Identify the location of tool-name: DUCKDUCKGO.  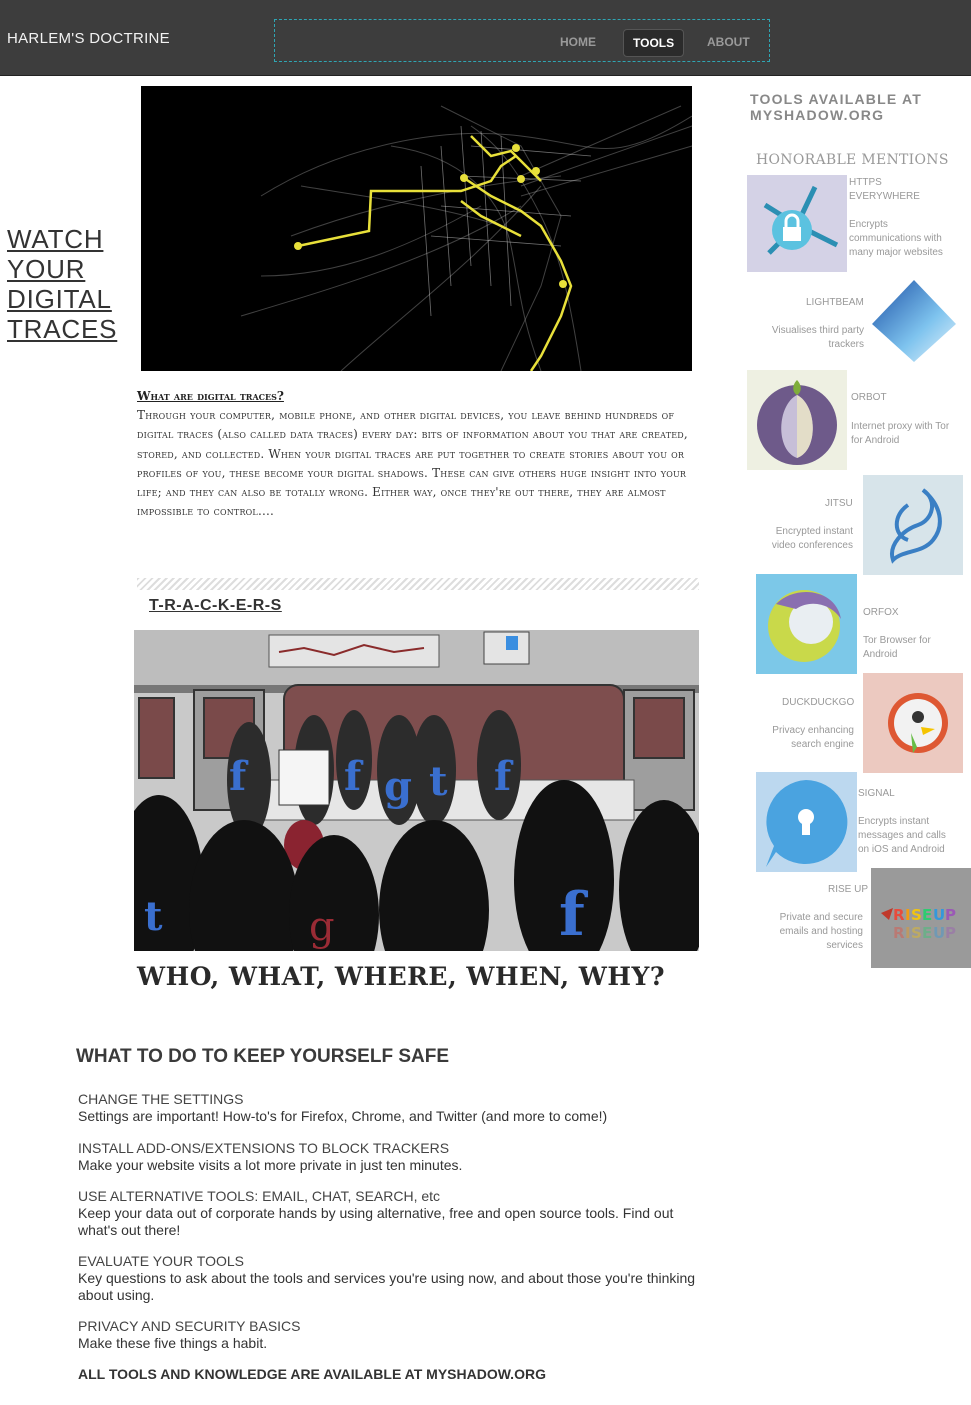
(818, 703).